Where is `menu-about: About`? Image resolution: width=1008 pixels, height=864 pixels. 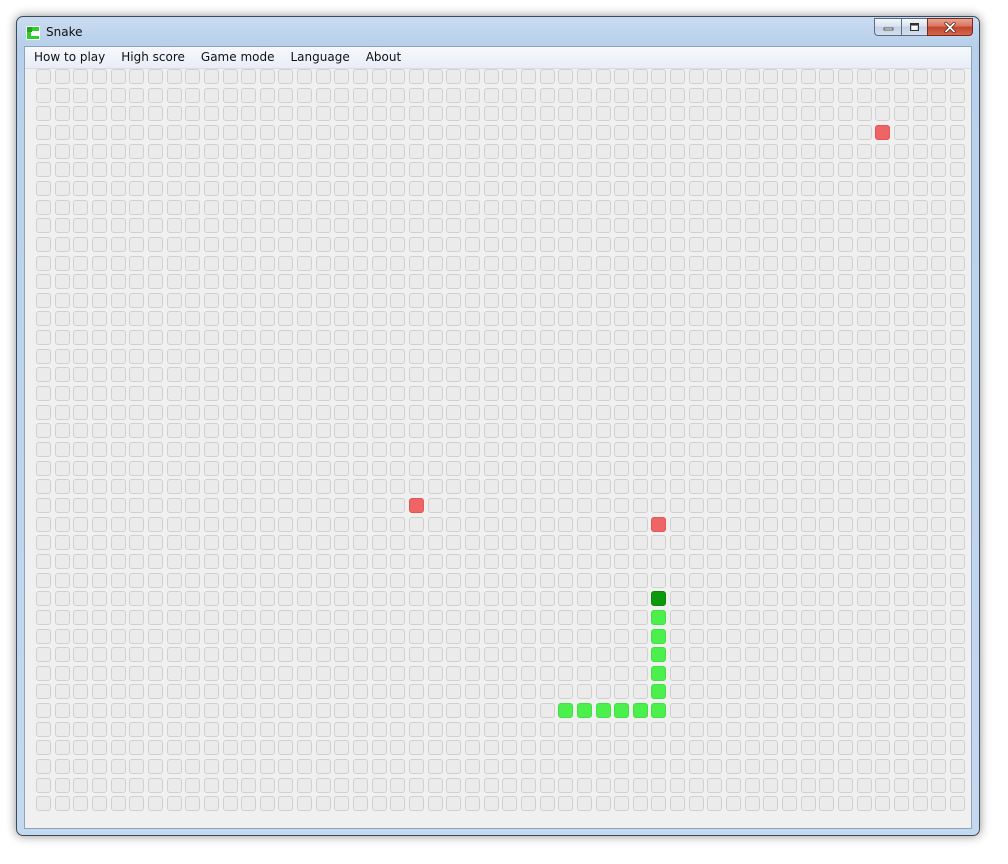
menu-about: About is located at coordinates (383, 57).